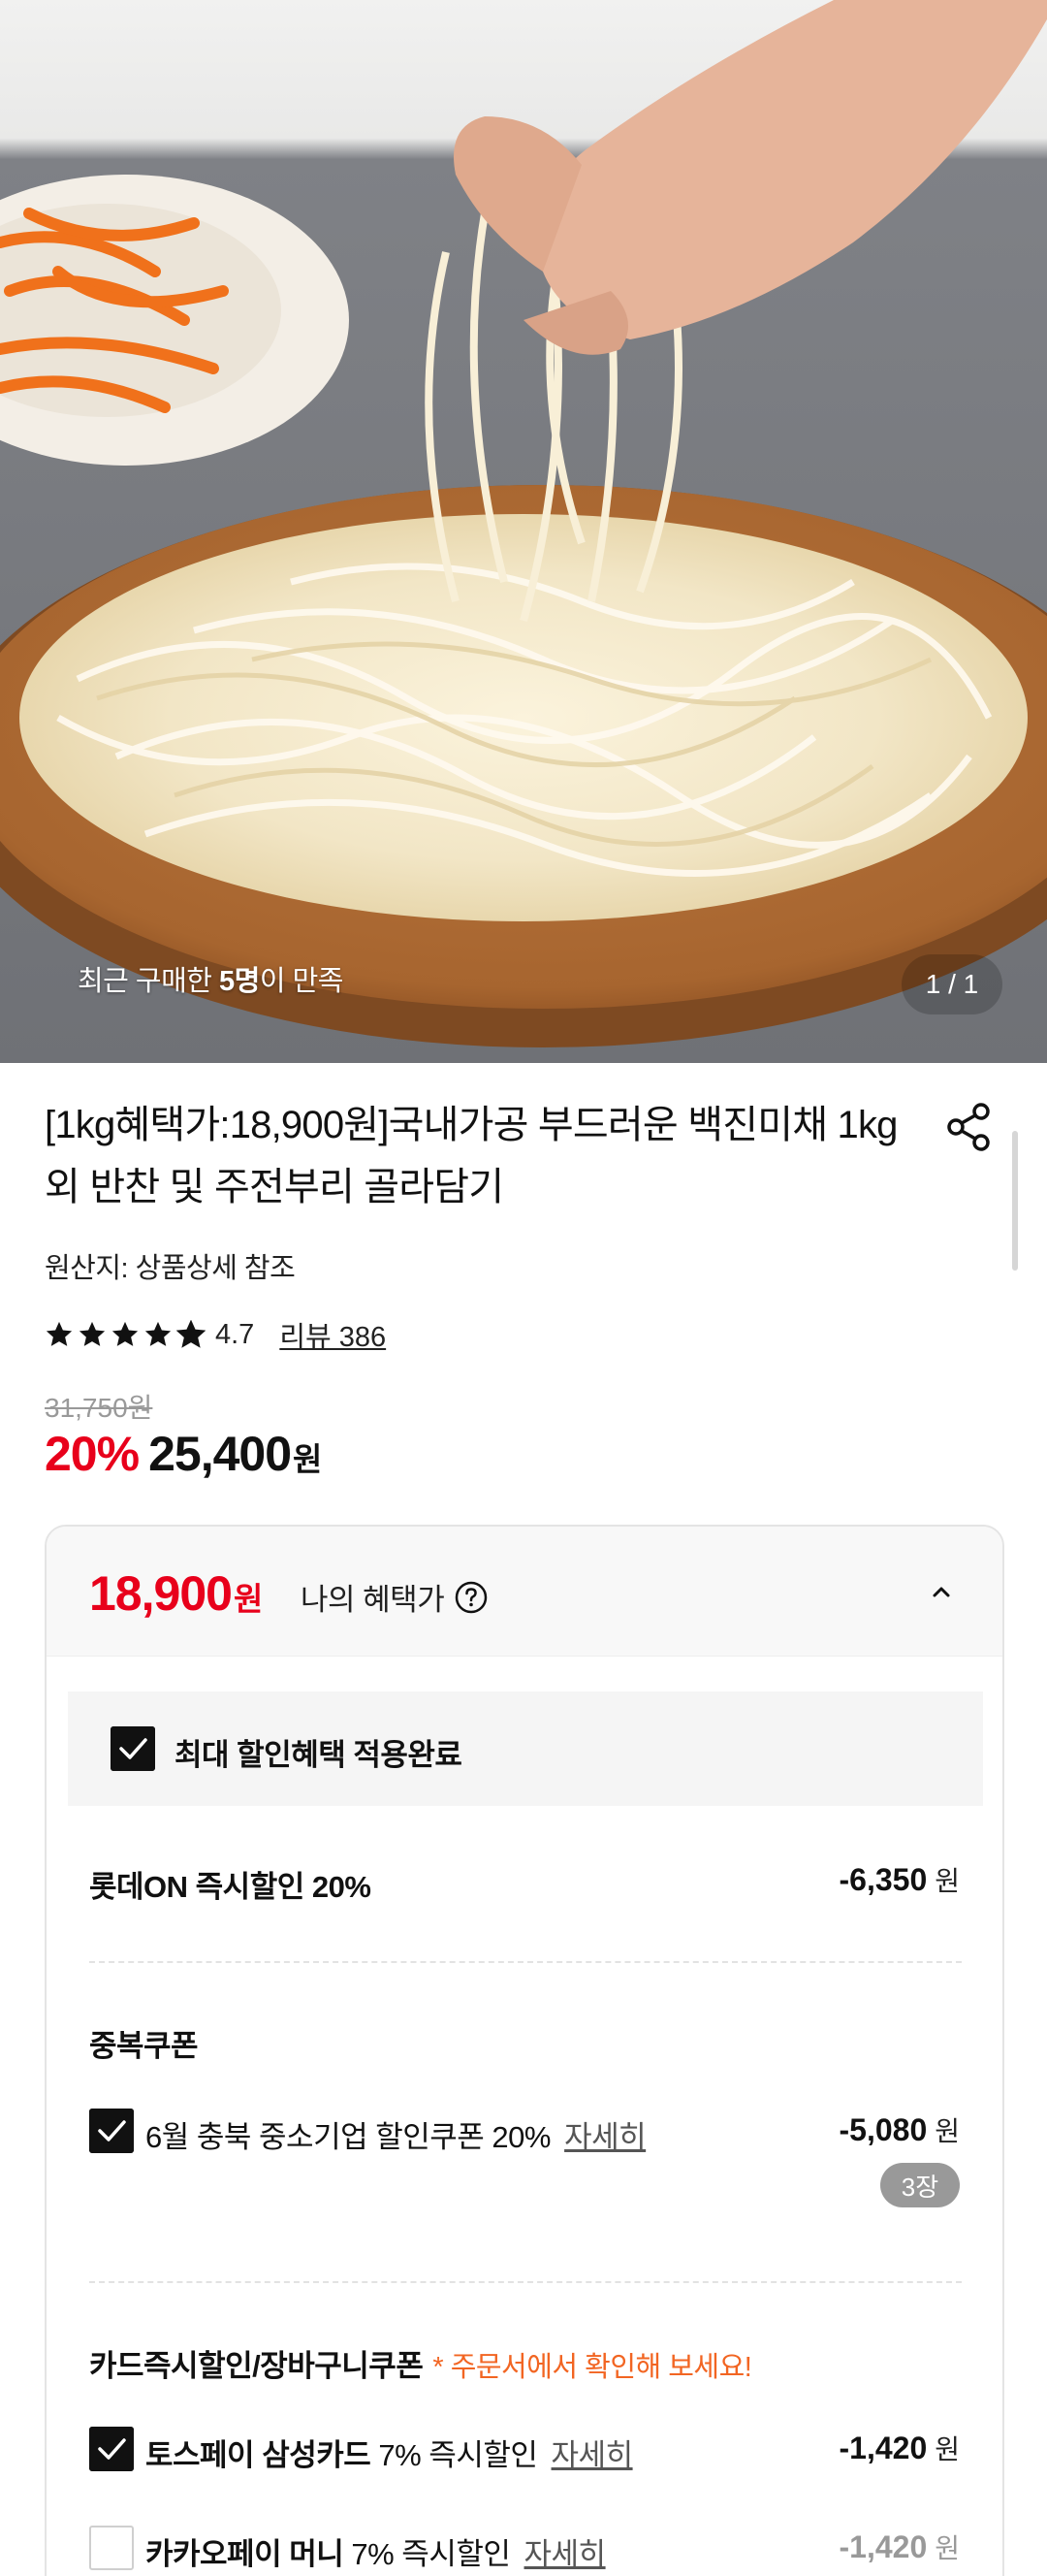  What do you see at coordinates (235, 1334) in the screenshot?
I see `rating-value: 4.7` at bounding box center [235, 1334].